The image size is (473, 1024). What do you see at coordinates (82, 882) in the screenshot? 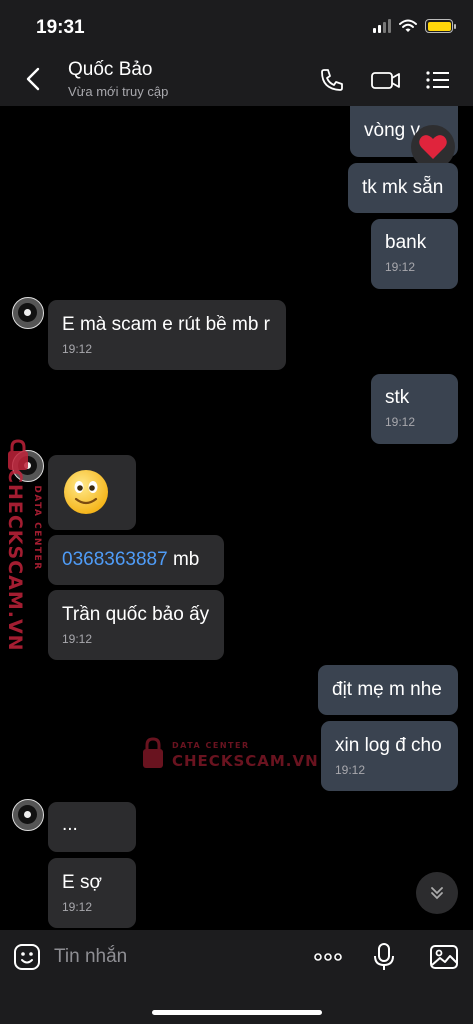
I see `message-text: E sợ` at bounding box center [82, 882].